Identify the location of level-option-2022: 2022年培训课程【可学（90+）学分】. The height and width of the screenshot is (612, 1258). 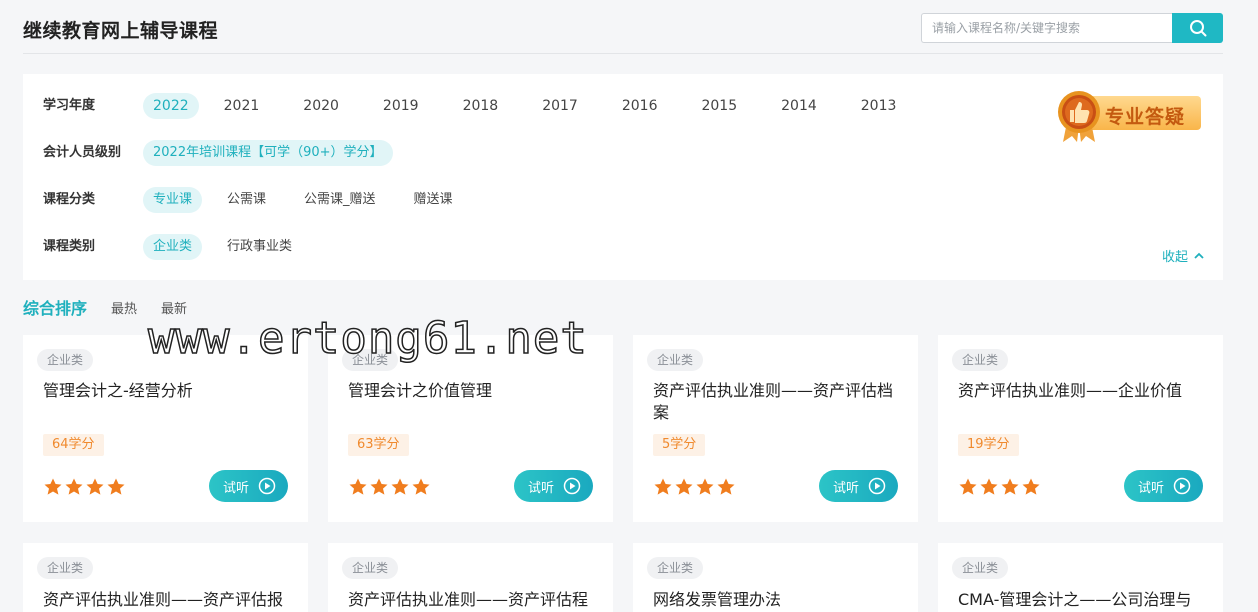
(268, 153).